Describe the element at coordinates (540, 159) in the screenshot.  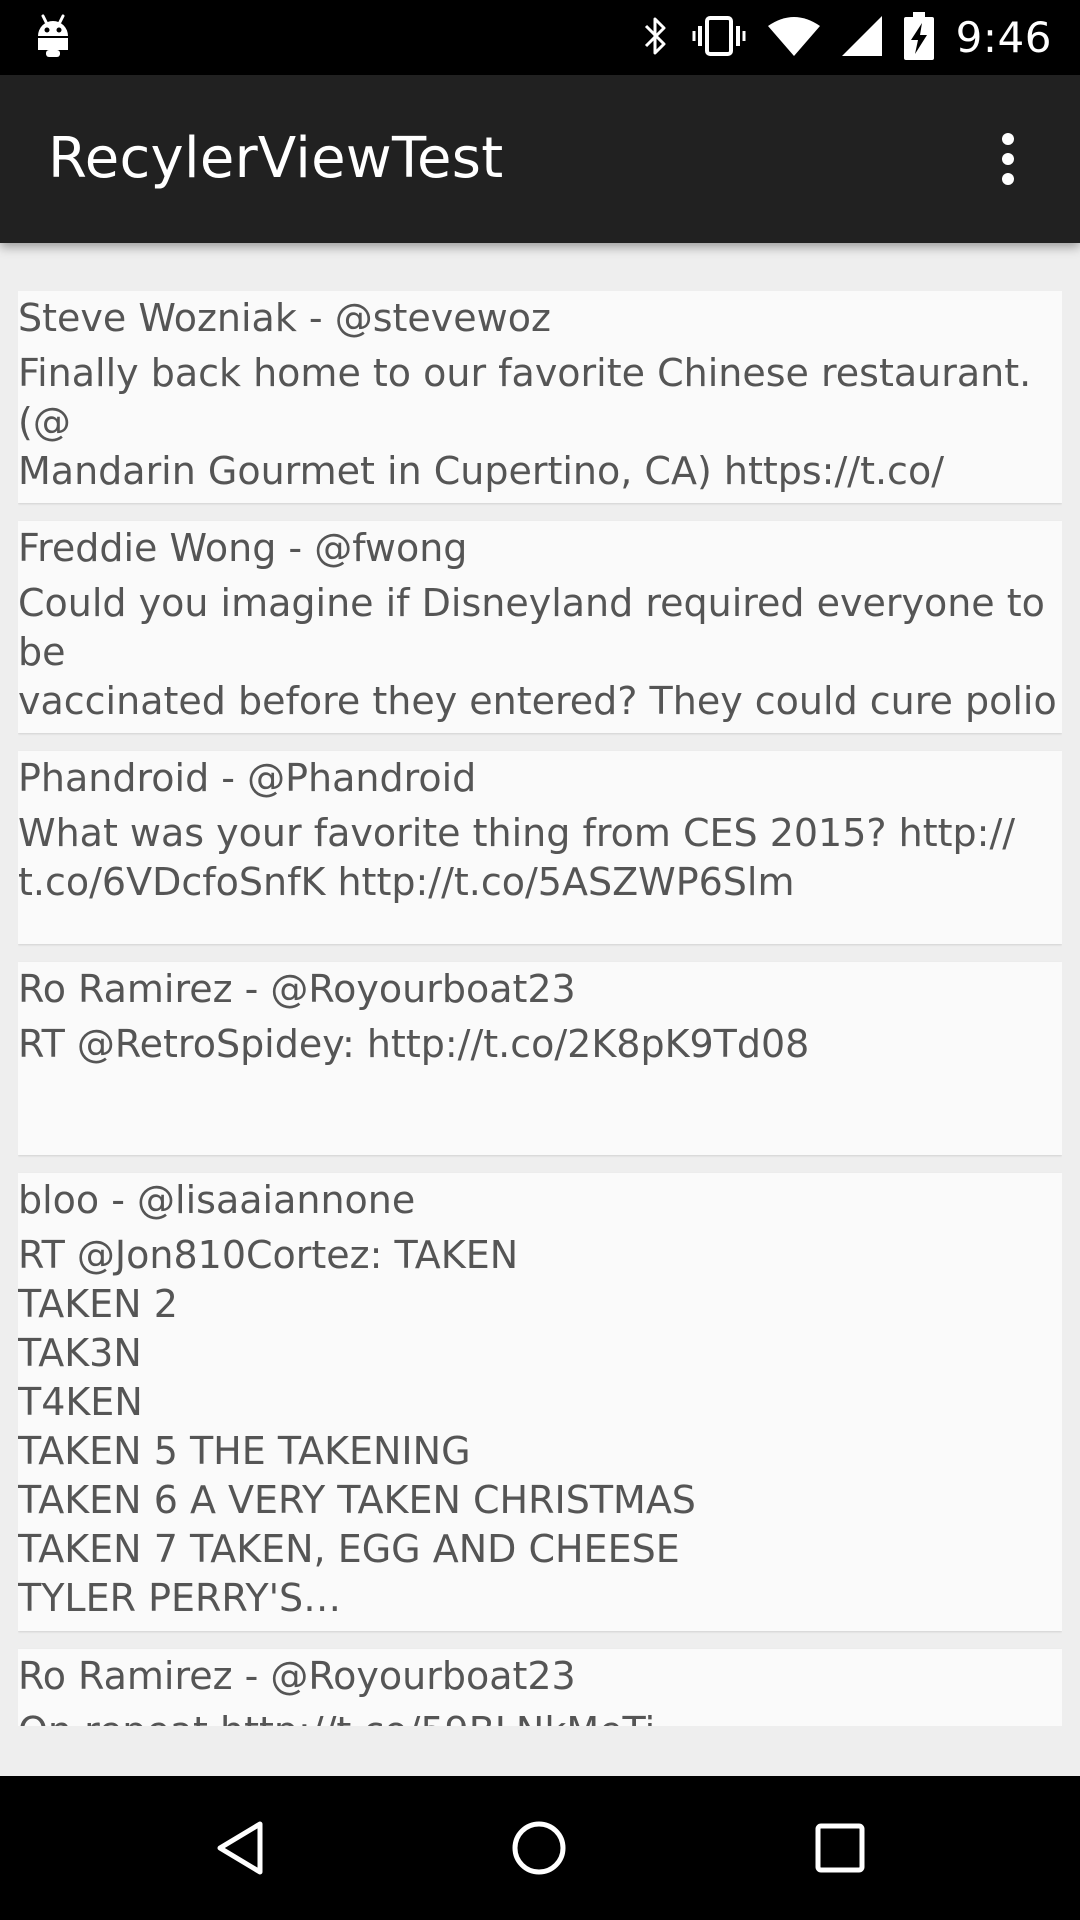
I see `app-bar: RecylerViewTest` at that location.